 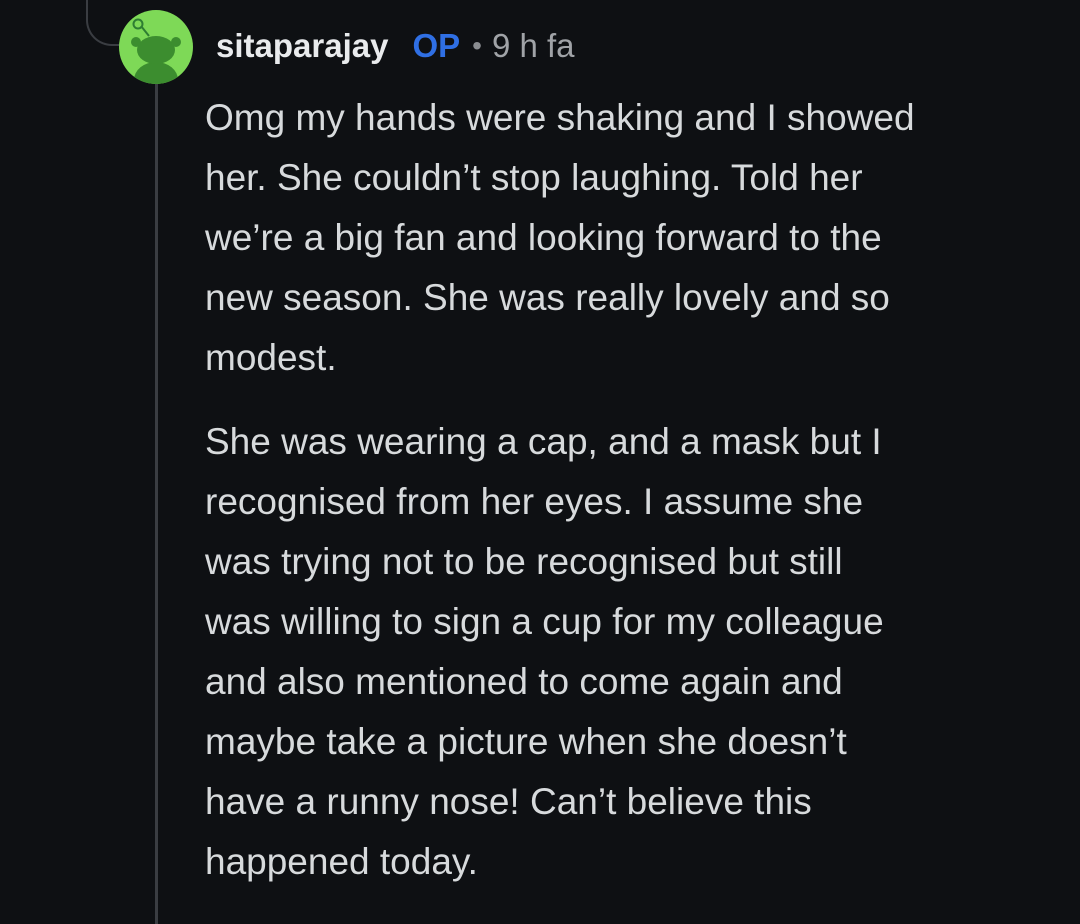 What do you see at coordinates (526, 741) in the screenshot?
I see `comment-text-line: maybe take a picture when she doesn’t` at bounding box center [526, 741].